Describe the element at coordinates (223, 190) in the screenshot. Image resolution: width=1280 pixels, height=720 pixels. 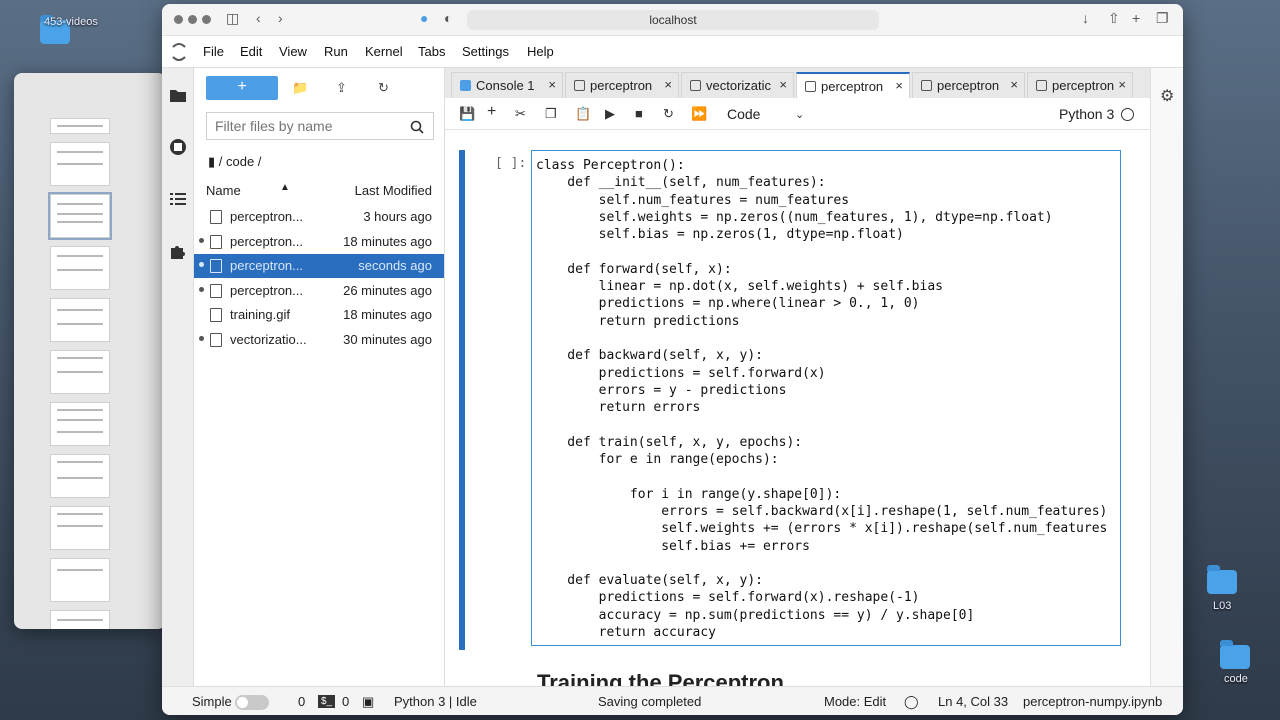
I see `column-name-header: Name` at that location.